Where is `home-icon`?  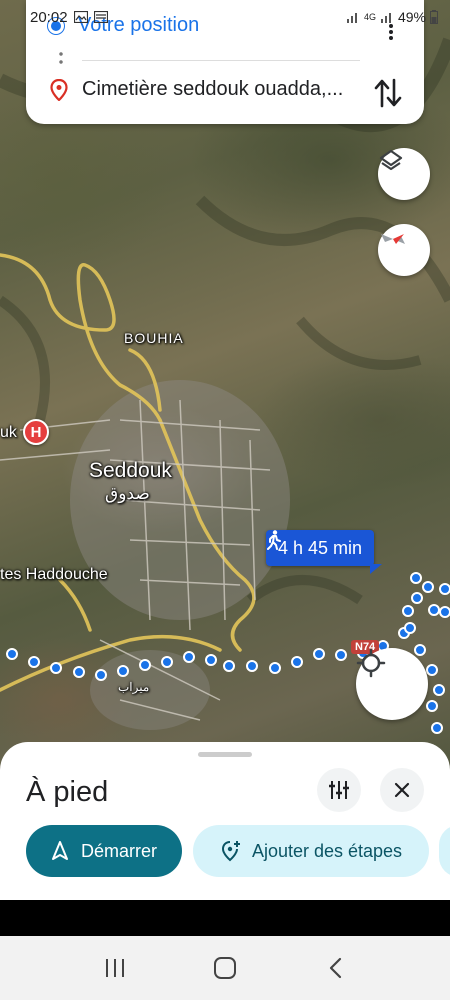 home-icon is located at coordinates (225, 968).